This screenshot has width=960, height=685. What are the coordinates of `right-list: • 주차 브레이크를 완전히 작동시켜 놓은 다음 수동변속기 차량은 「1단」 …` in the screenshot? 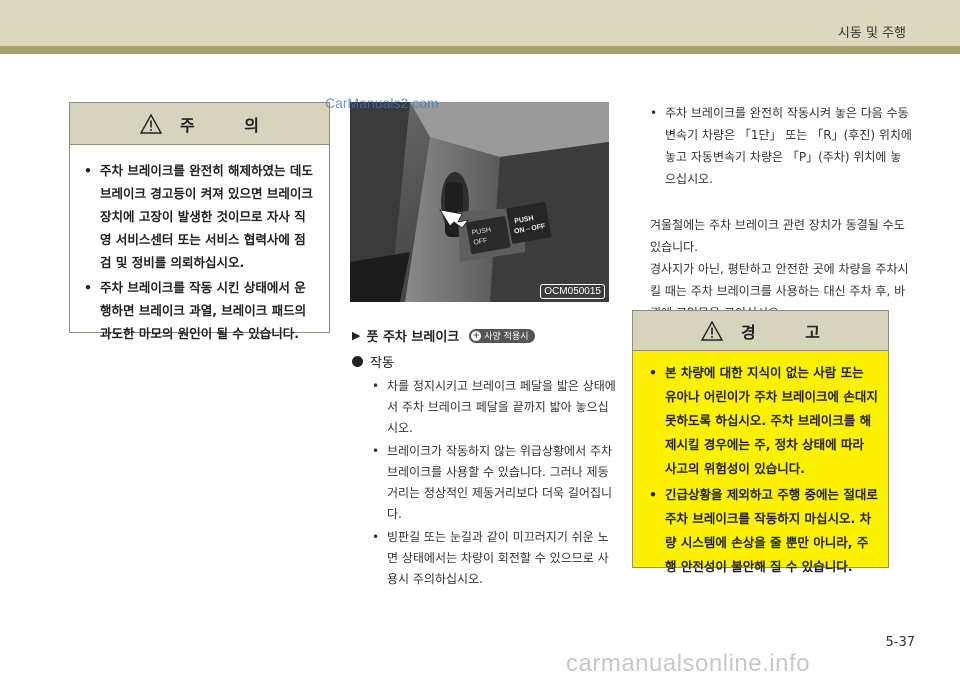 It's located at (781, 146).